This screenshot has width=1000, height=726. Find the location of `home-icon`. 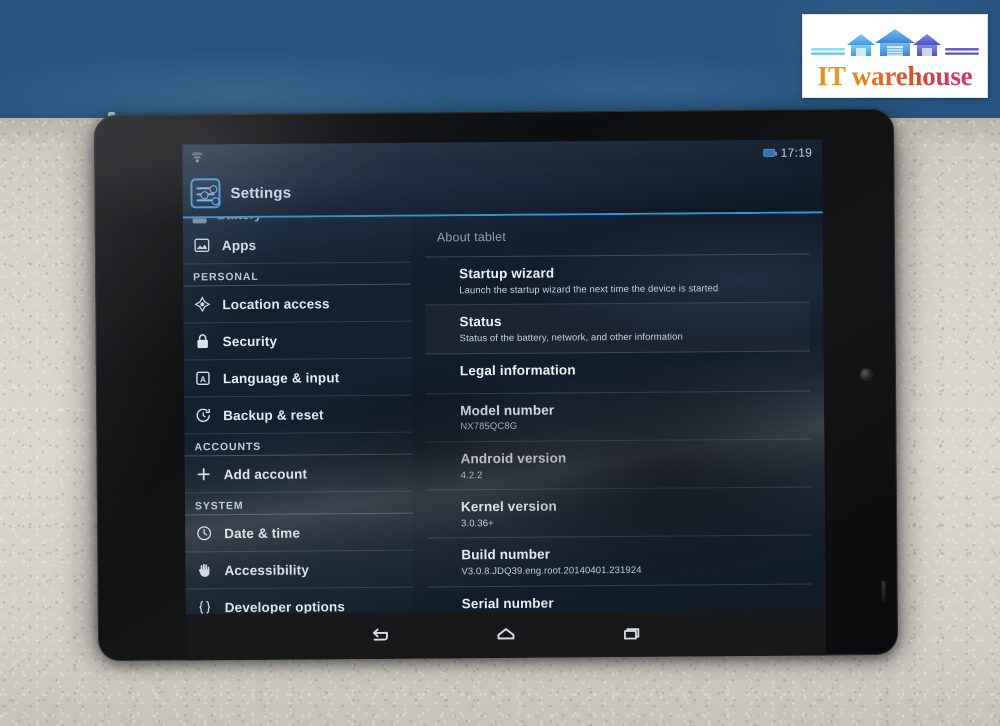

home-icon is located at coordinates (506, 635).